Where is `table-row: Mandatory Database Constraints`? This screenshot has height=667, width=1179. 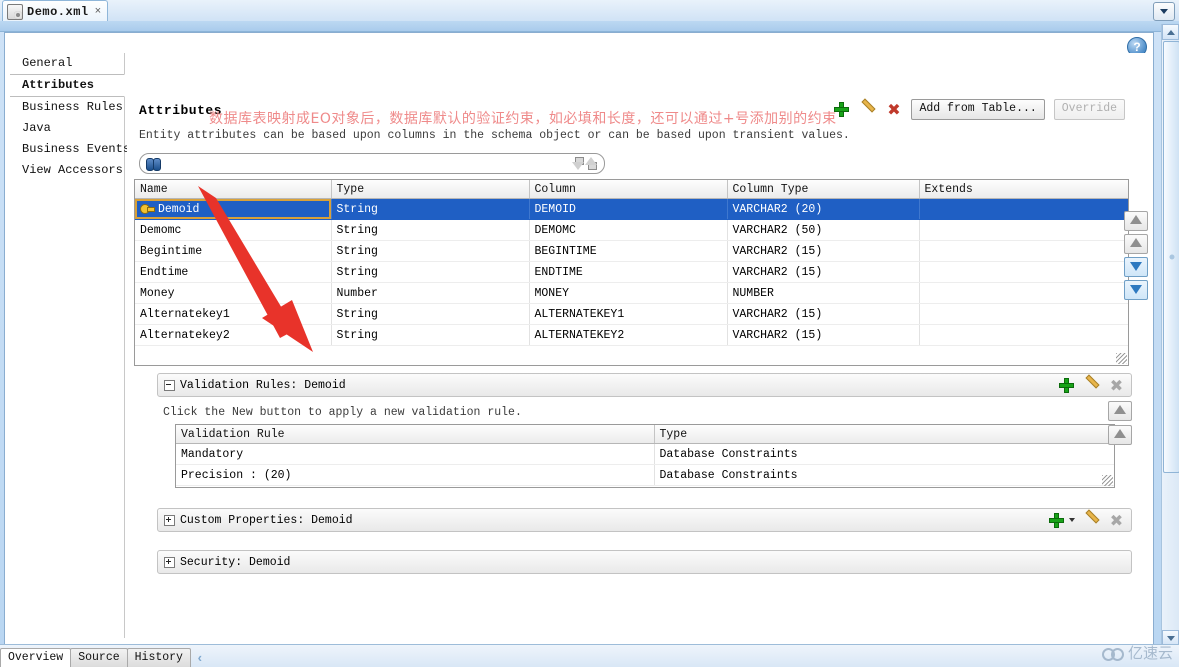 table-row: Mandatory Database Constraints is located at coordinates (645, 454).